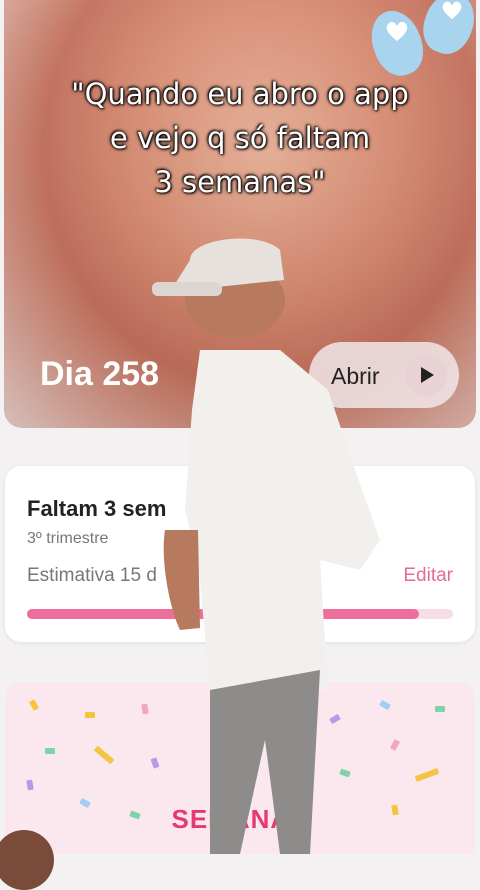 The width and height of the screenshot is (480, 890). What do you see at coordinates (68, 538) in the screenshot?
I see `trimester-label: 3º trimestre` at bounding box center [68, 538].